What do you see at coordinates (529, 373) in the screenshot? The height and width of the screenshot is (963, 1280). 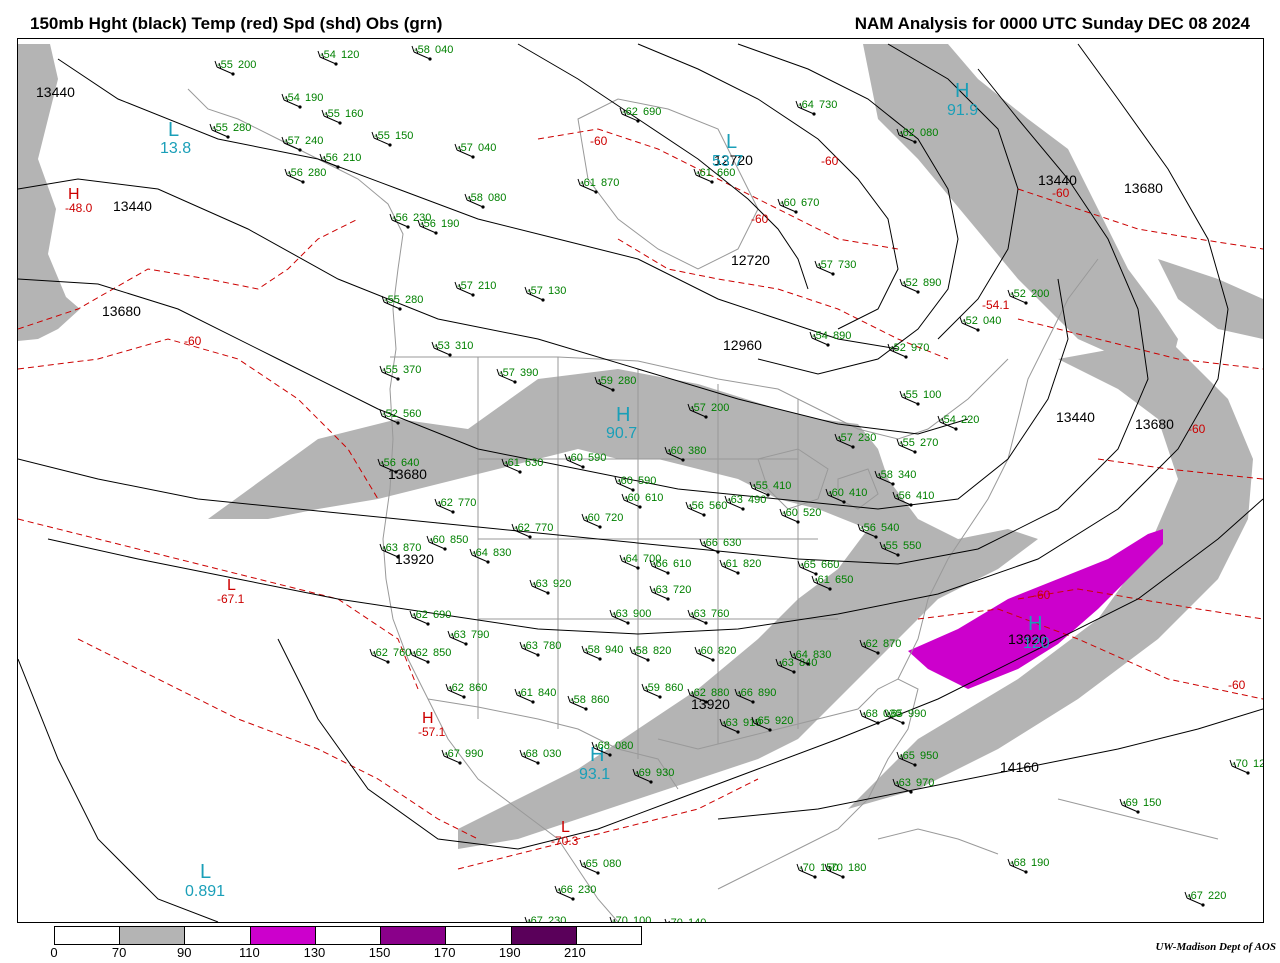 I see `obs-height: 390` at bounding box center [529, 373].